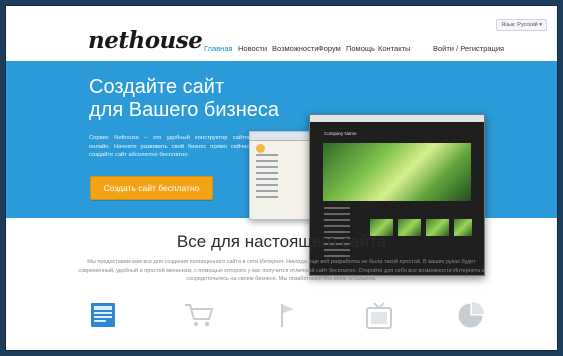 The image size is (563, 356). I want to click on nav-item-help: Помощь, so click(360, 48).